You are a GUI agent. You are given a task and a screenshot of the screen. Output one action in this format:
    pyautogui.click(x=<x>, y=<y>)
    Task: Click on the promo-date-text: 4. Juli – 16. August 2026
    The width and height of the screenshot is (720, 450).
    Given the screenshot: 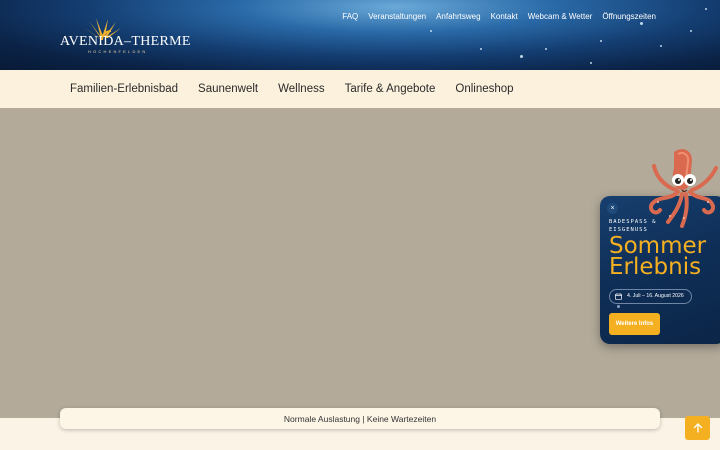 What is the action you would take?
    pyautogui.click(x=655, y=296)
    